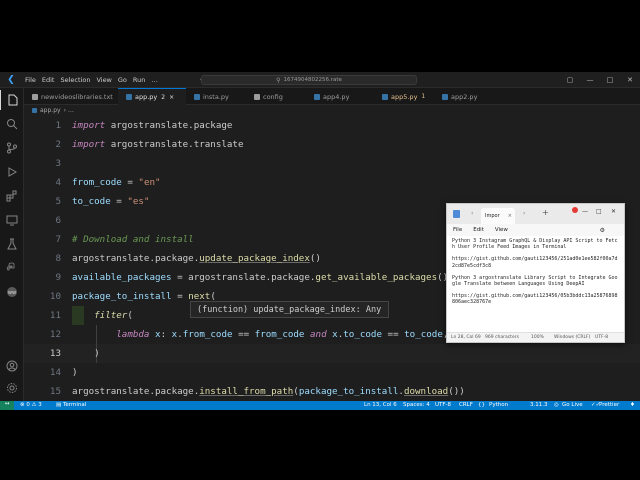 The height and width of the screenshot is (480, 640). What do you see at coordinates (570, 80) in the screenshot?
I see `layout-icon: ▢` at bounding box center [570, 80].